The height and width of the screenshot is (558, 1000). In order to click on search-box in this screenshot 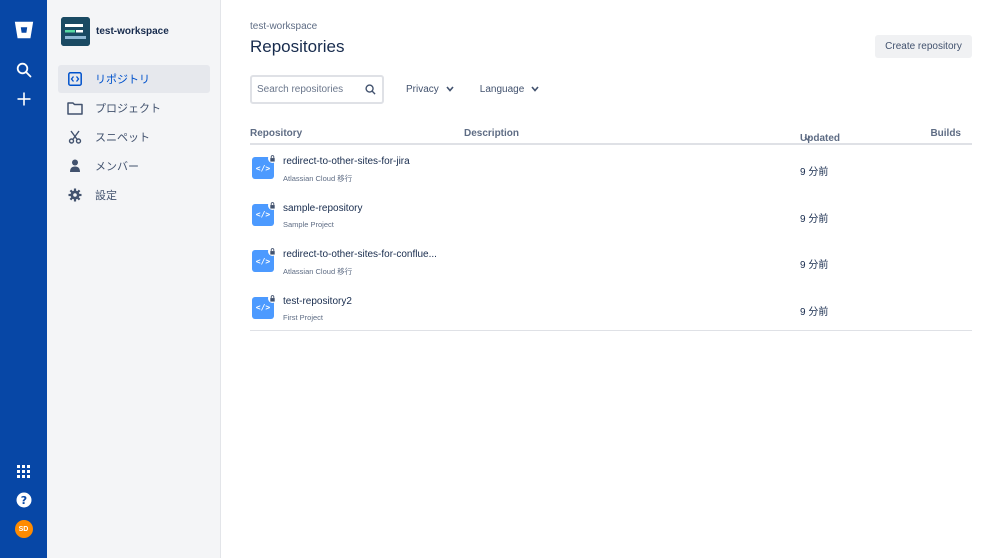, I will do `click(317, 89)`.